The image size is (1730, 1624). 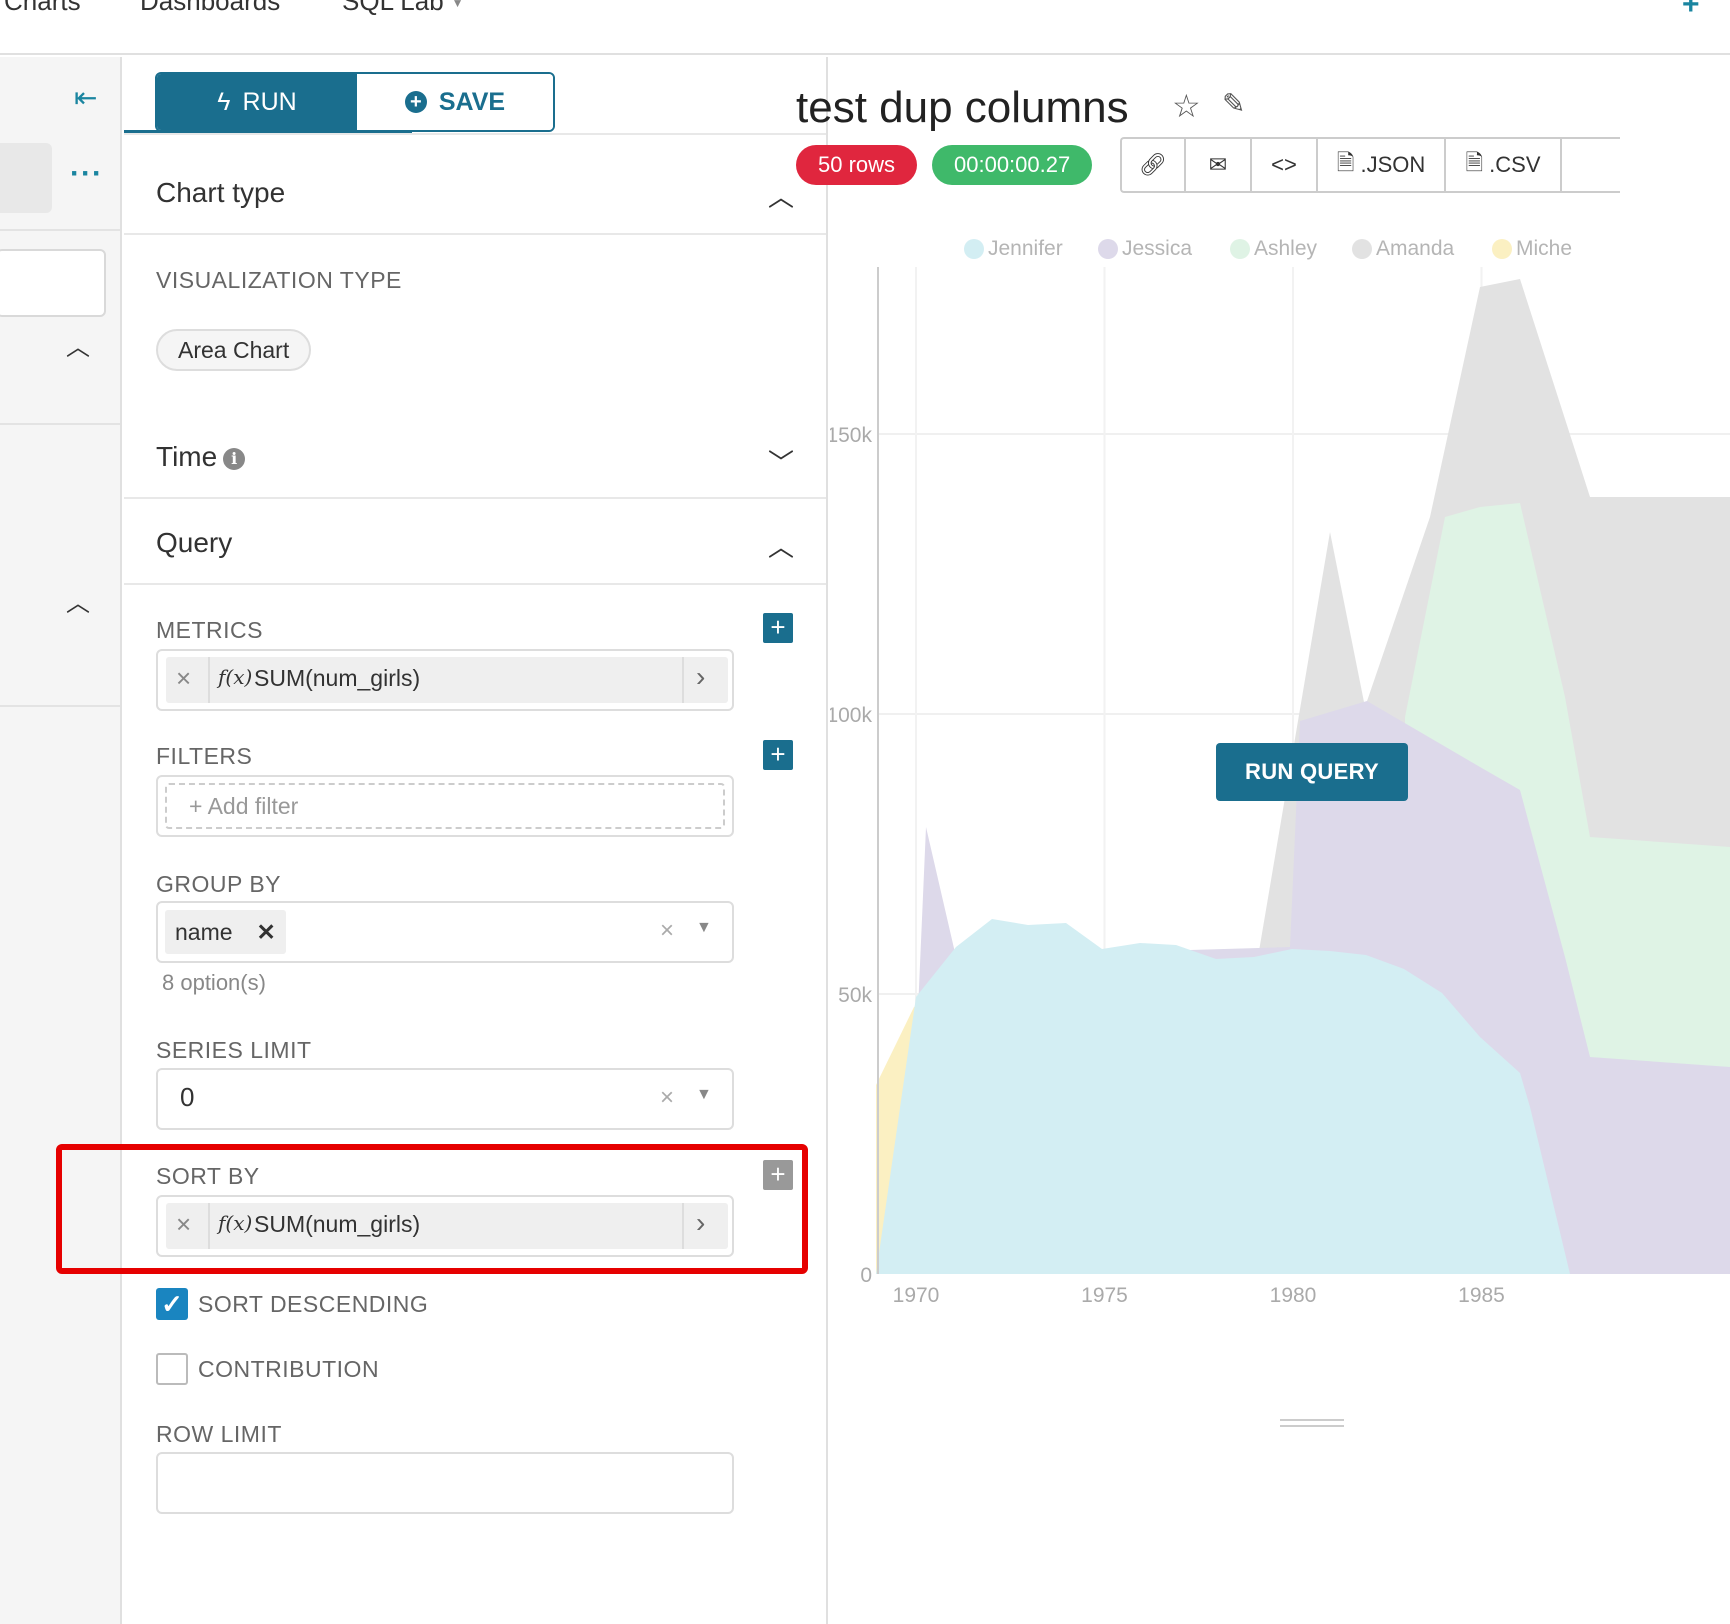 I want to click on sort-descending-checkbox: ✓, so click(x=172, y=1304).